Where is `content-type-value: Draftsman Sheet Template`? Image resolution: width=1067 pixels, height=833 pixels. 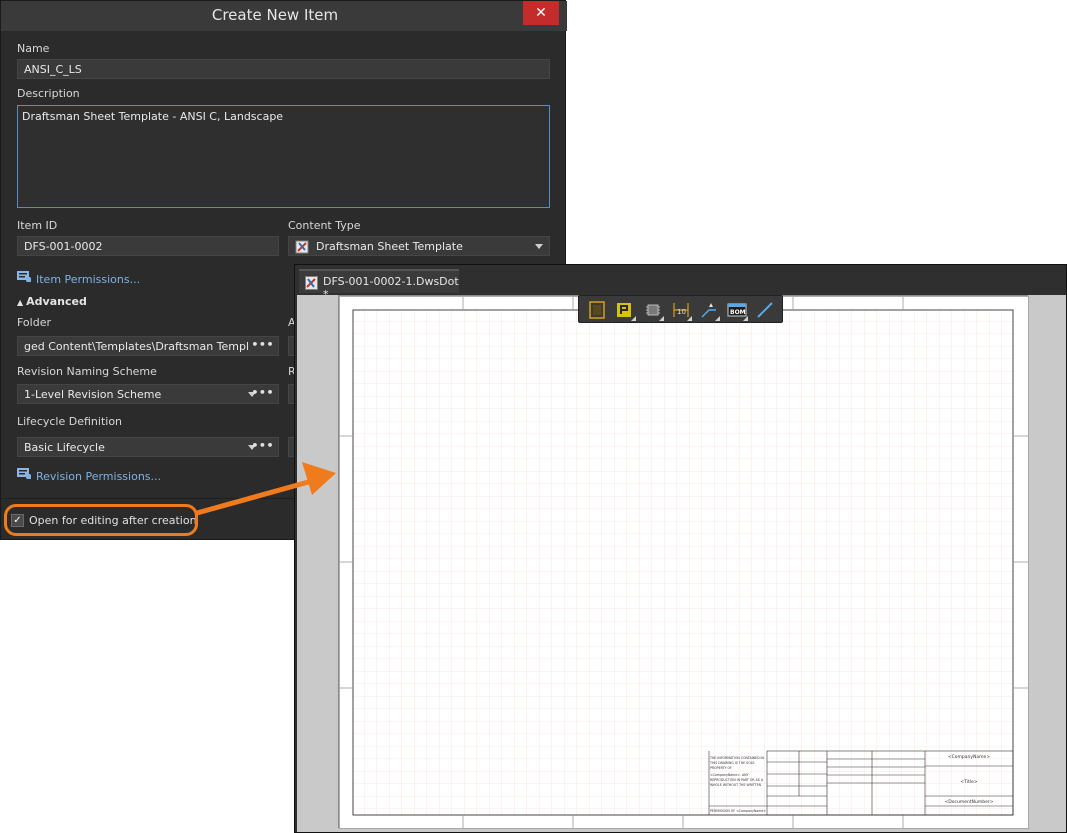
content-type-value: Draftsman Sheet Template is located at coordinates (389, 246).